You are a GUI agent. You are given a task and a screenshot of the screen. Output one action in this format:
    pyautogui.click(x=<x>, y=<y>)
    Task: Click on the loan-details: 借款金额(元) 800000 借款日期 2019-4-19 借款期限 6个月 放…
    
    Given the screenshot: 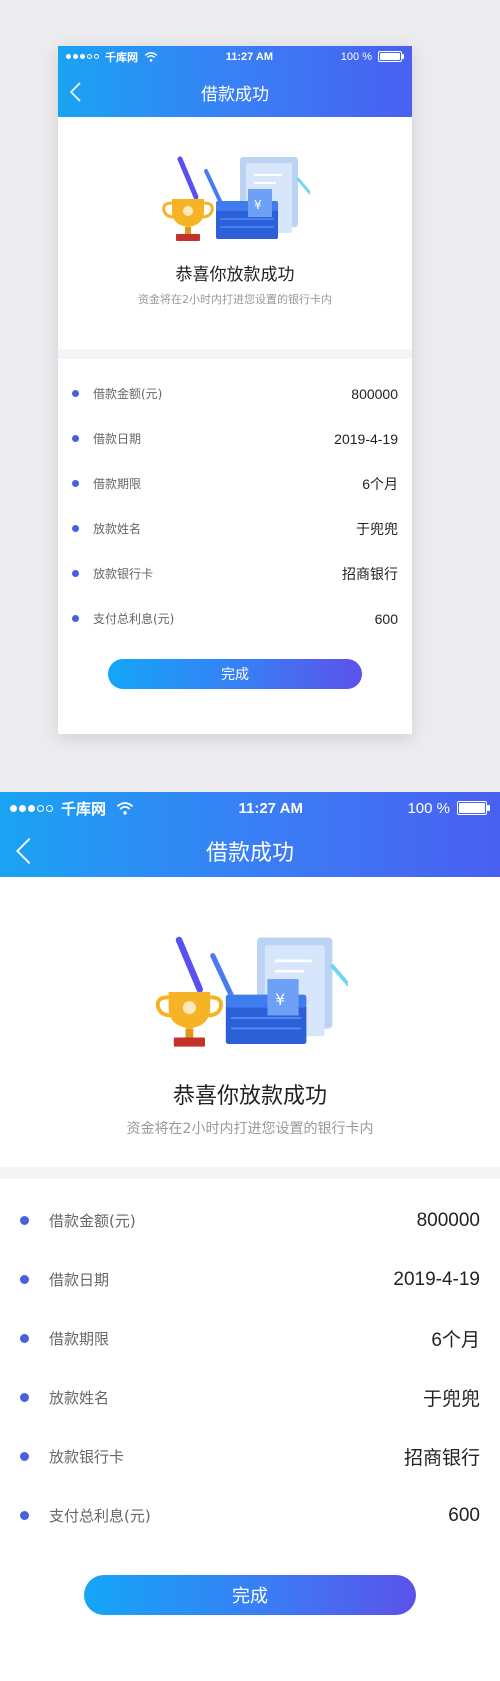 What is the action you would take?
    pyautogui.click(x=235, y=500)
    